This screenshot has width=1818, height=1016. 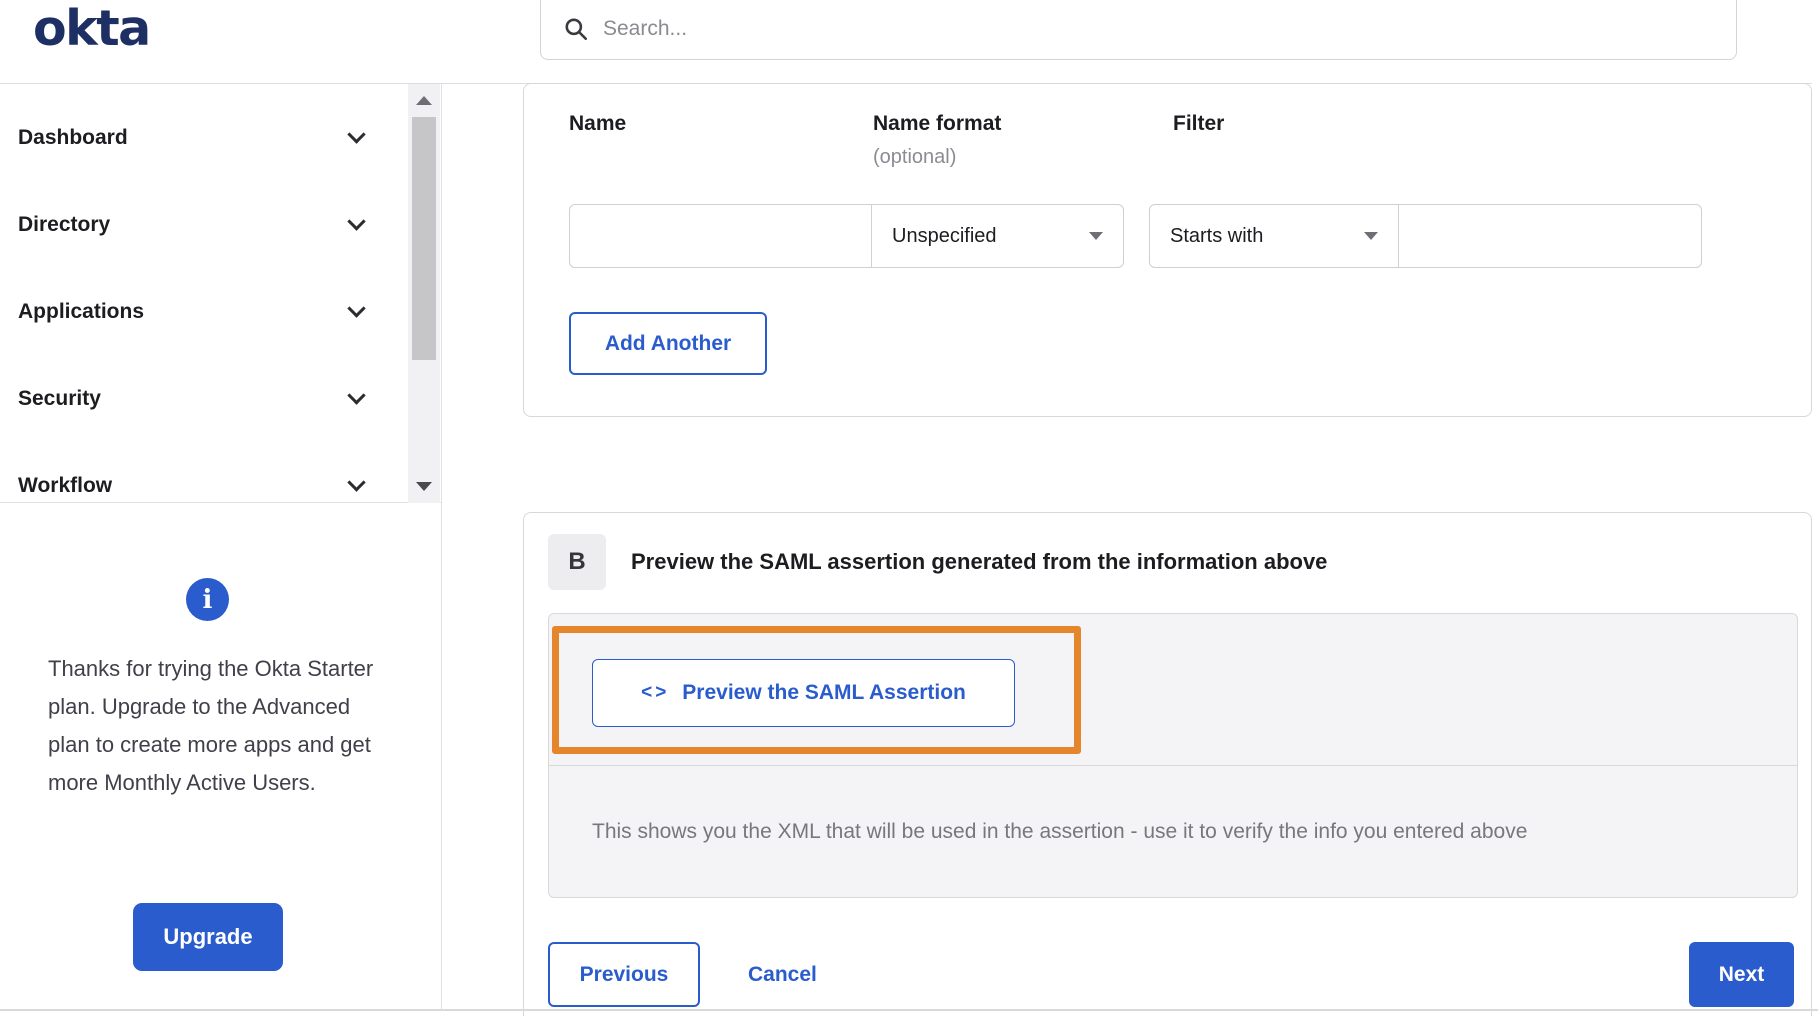 I want to click on preview-saml-assertion-label: Preview the SAML Assertion, so click(x=824, y=692).